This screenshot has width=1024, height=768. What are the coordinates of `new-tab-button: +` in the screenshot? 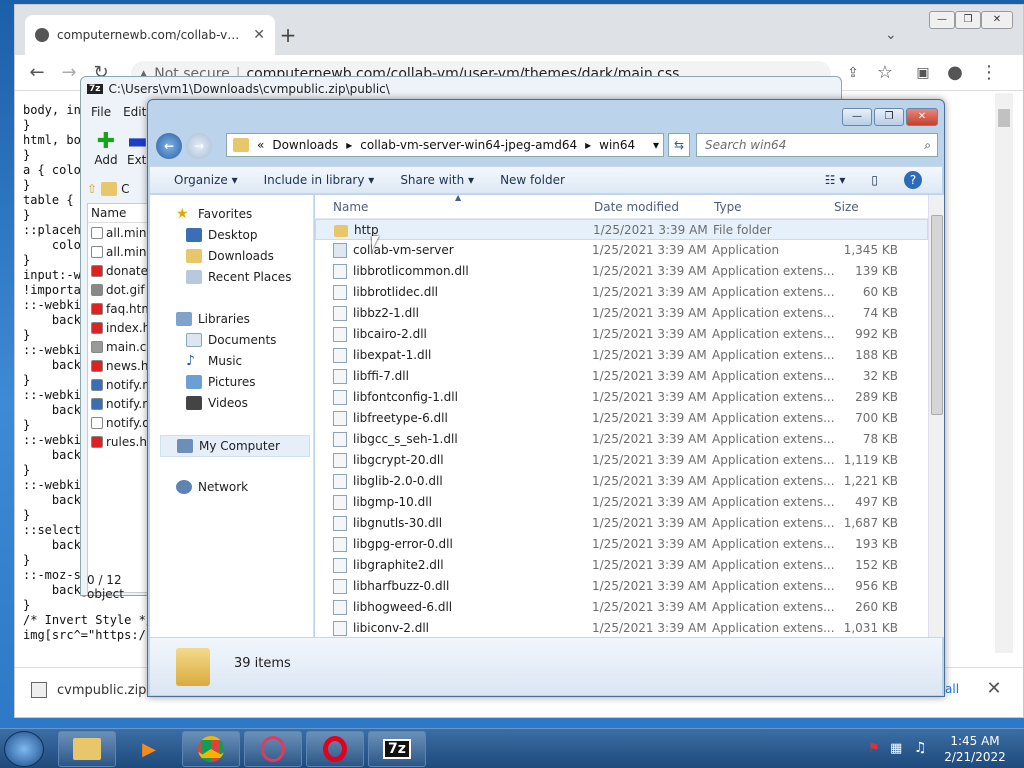 It's located at (288, 36).